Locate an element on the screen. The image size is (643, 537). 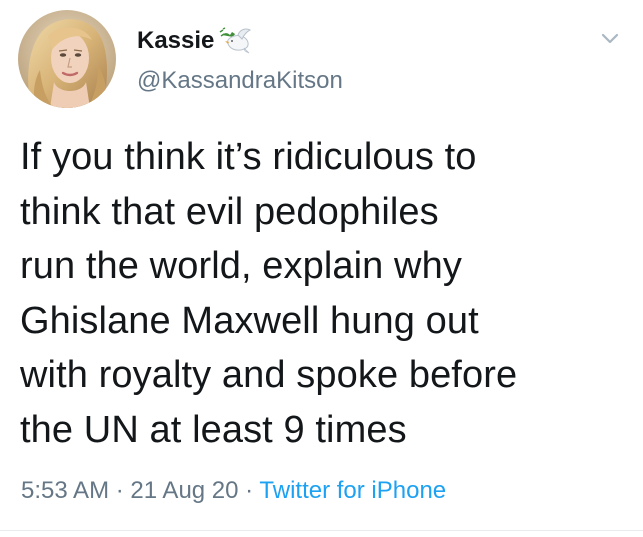
avatar-photo is located at coordinates (67, 59).